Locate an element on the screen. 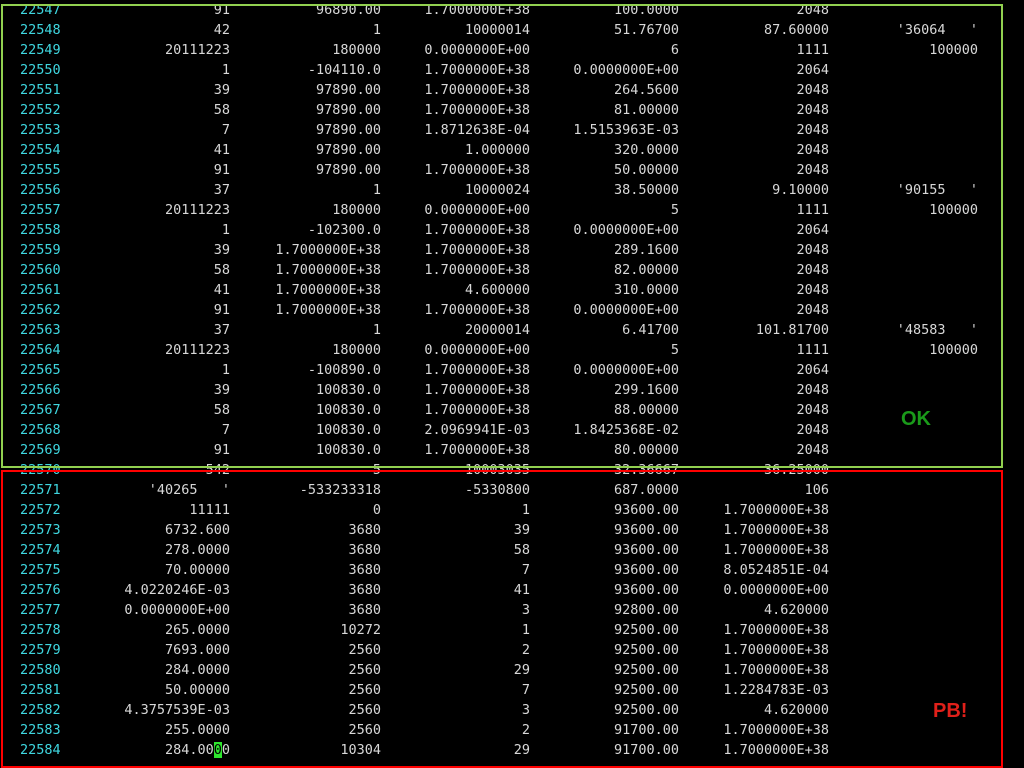 The image size is (1024, 768). cell-value: 92800.00 is located at coordinates (646, 610).